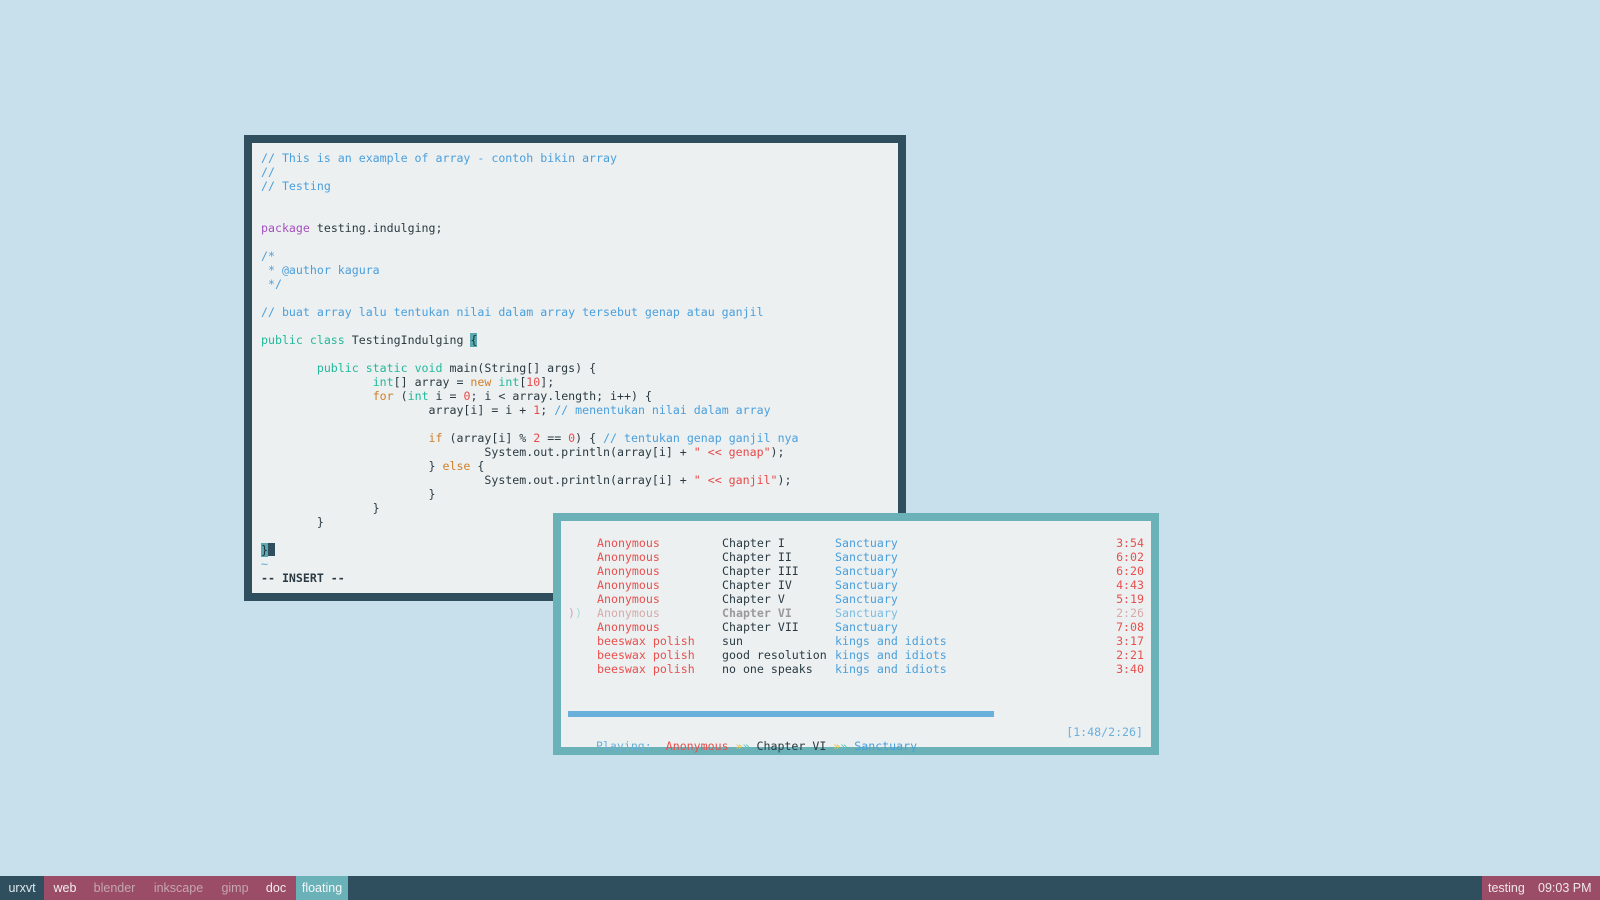 This screenshot has width=1600, height=900. Describe the element at coordinates (554, 438) in the screenshot. I see `code-token: ==` at that location.